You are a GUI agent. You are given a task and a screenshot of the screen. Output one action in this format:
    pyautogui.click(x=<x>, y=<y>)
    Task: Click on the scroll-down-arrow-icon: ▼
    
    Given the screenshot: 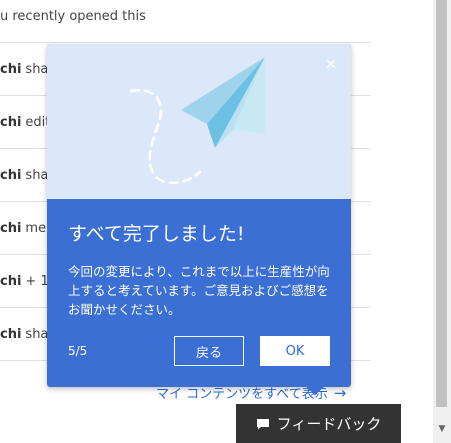 What is the action you would take?
    pyautogui.click(x=442, y=429)
    